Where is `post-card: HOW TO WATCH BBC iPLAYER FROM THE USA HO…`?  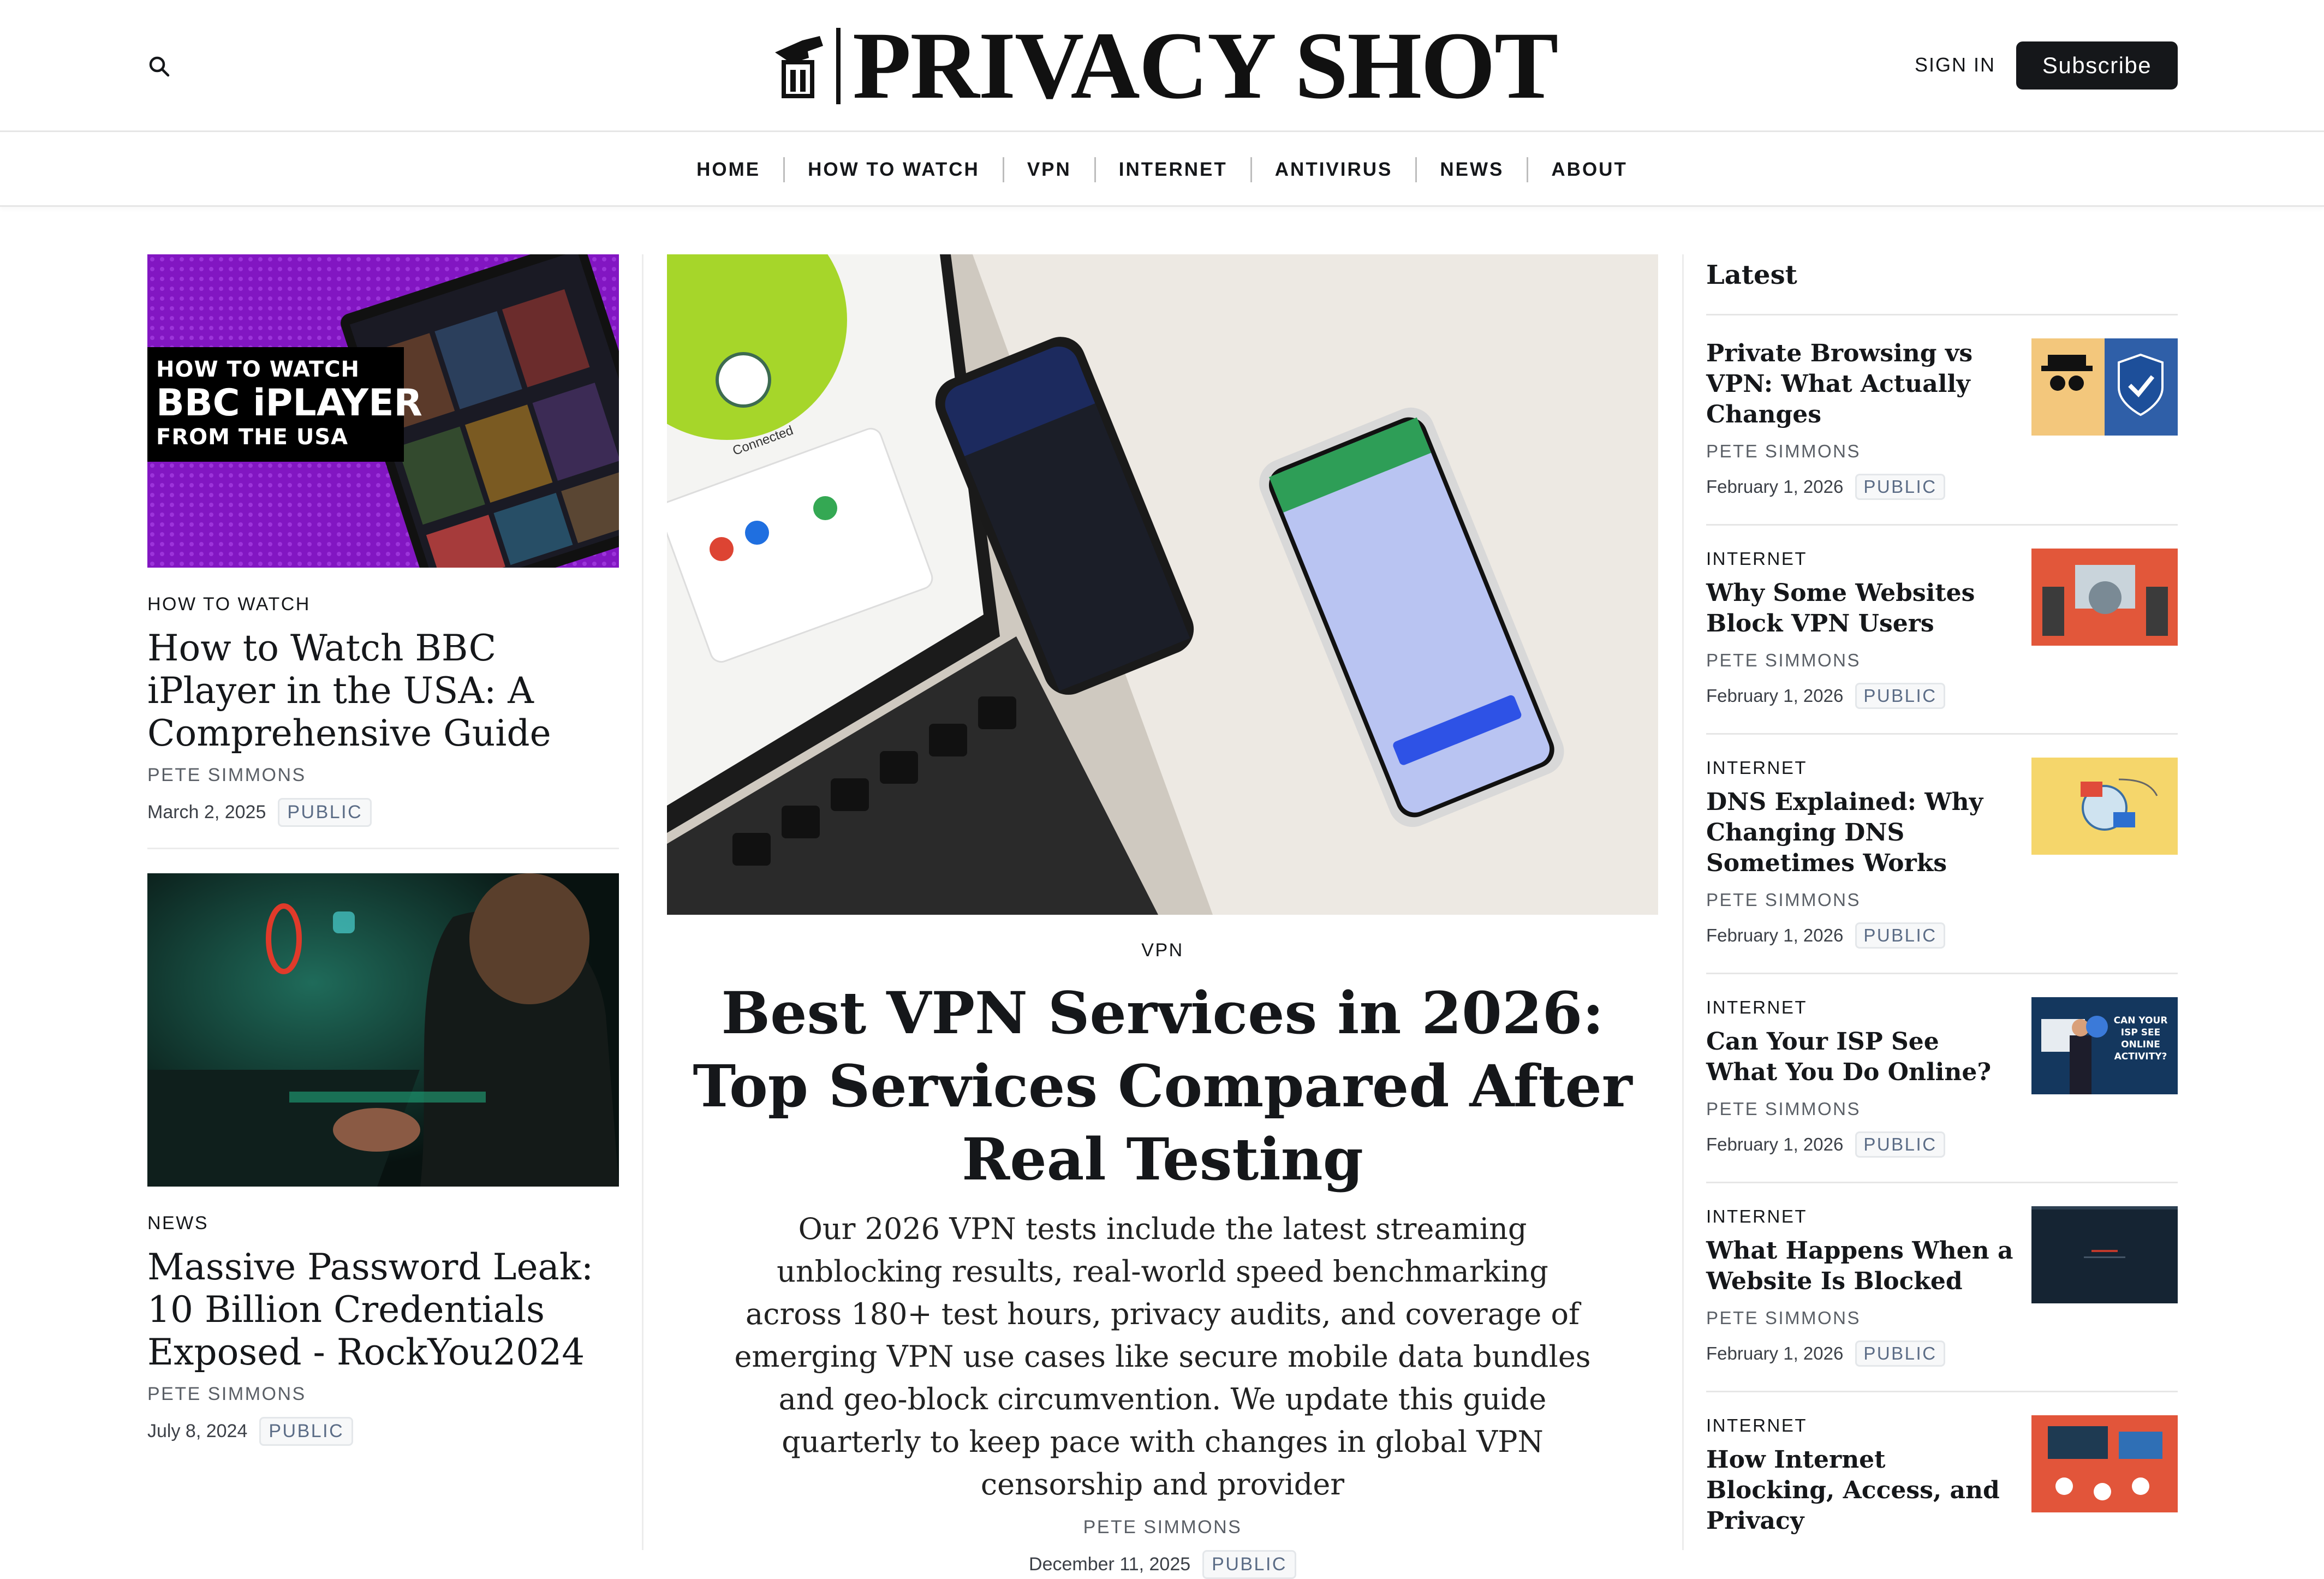
post-card: HOW TO WATCH BBC iPLAYER FROM THE USA HO… is located at coordinates (383, 540).